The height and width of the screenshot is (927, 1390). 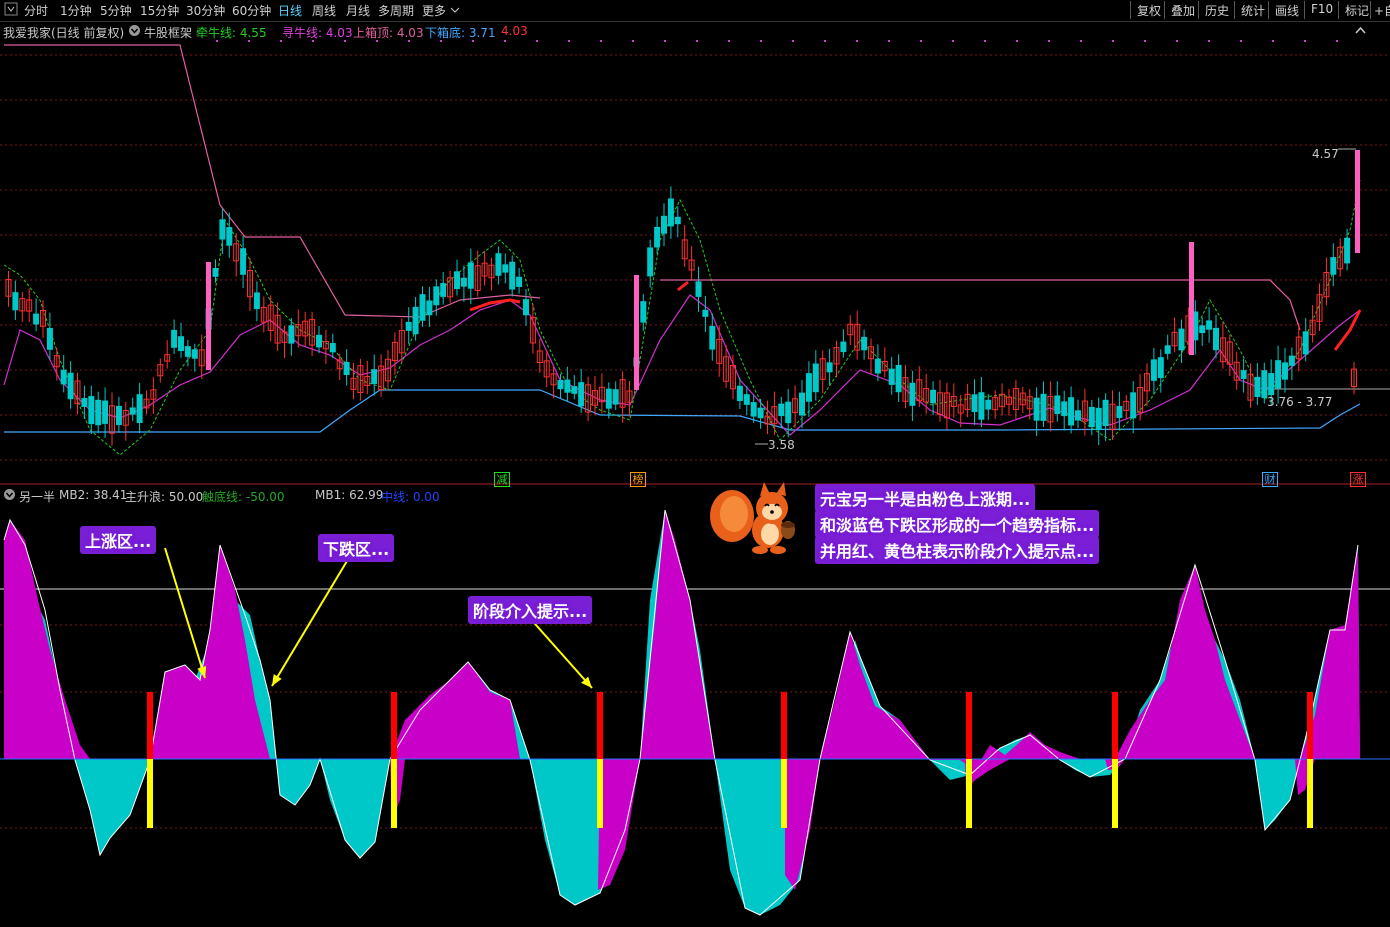 What do you see at coordinates (168, 33) in the screenshot?
I see `indicator-name: 牛股框架` at bounding box center [168, 33].